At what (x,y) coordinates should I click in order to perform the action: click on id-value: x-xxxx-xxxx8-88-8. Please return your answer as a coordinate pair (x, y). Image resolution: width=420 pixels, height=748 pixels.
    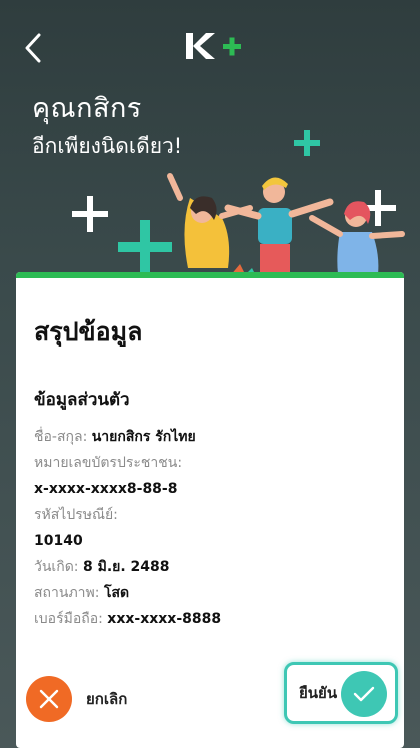
    Looking at the image, I should click on (106, 489).